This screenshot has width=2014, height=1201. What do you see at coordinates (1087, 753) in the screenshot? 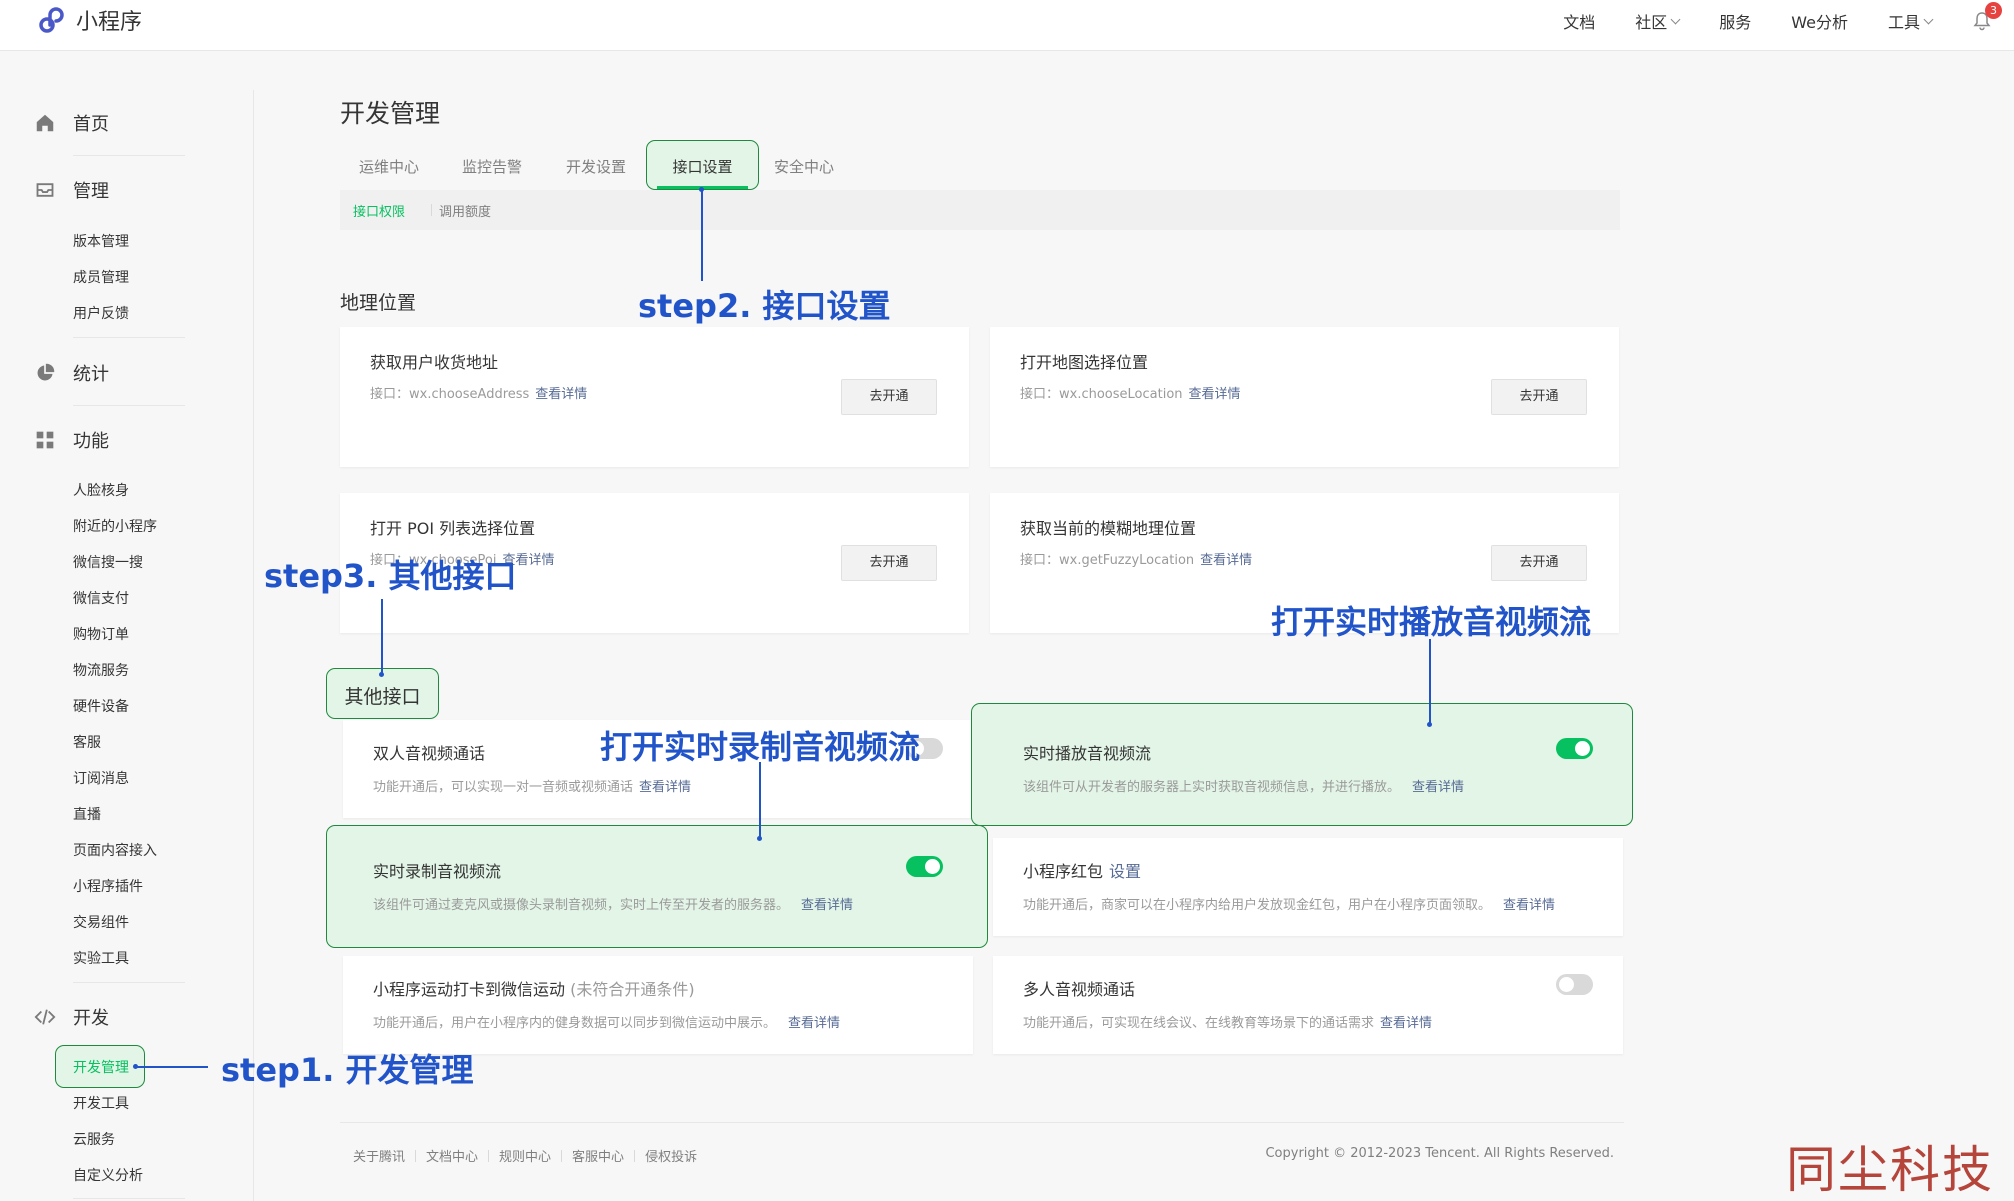
I see `card-title: 实时播放音视频流` at bounding box center [1087, 753].